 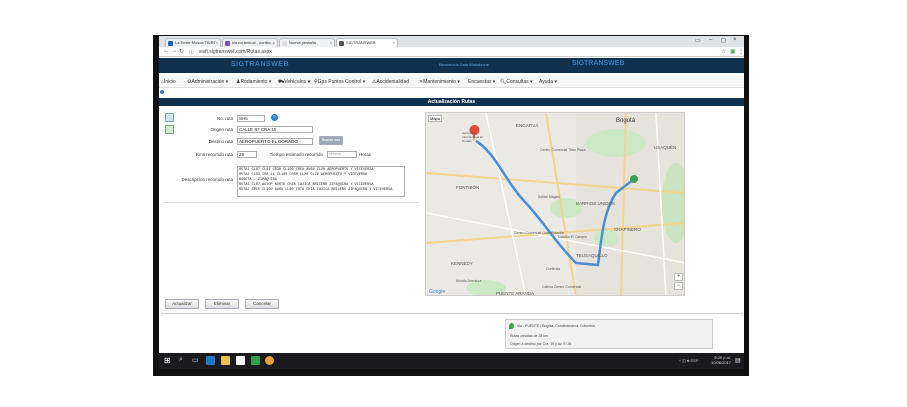 What do you see at coordinates (210, 360) in the screenshot?
I see `edge-icon` at bounding box center [210, 360].